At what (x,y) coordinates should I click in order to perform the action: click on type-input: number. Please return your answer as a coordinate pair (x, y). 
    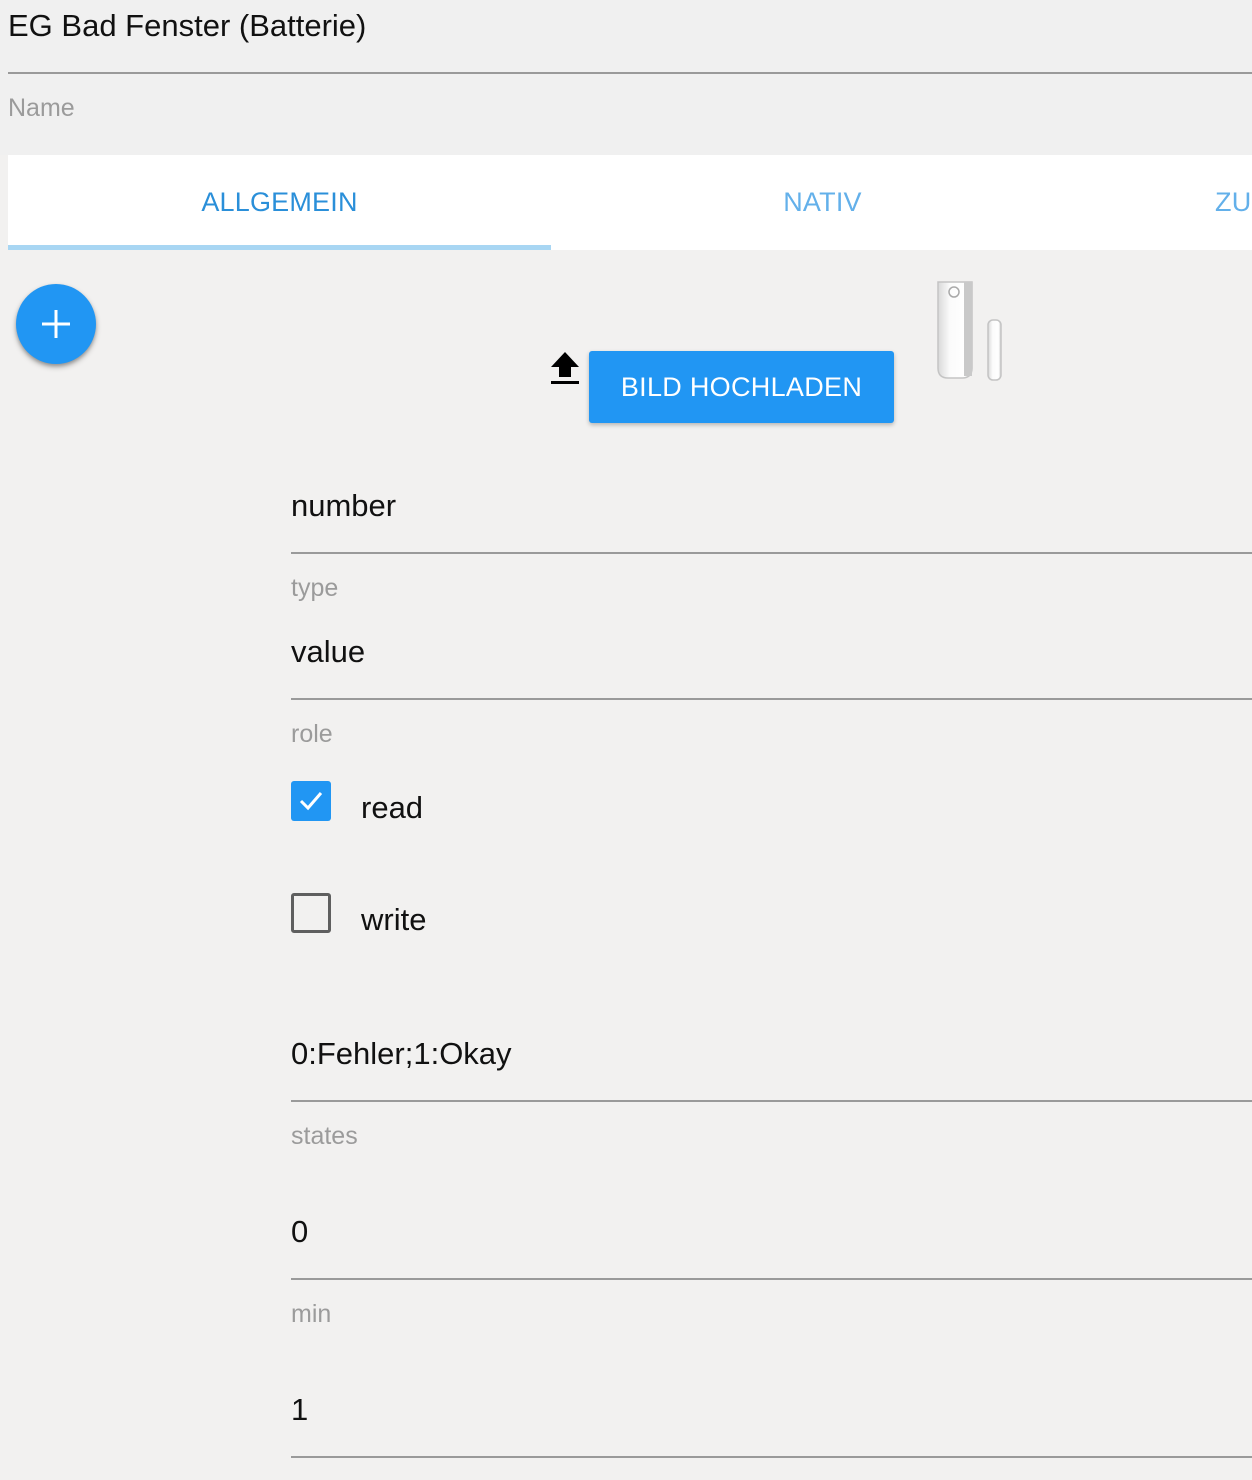
    Looking at the image, I should click on (343, 506).